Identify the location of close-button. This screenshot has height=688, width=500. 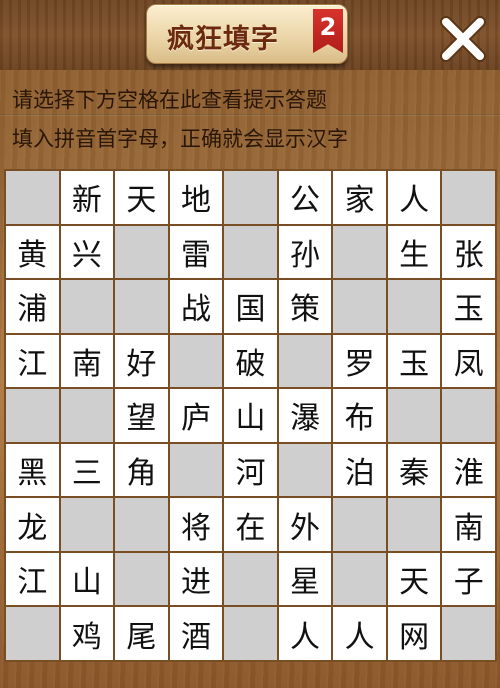
(463, 39).